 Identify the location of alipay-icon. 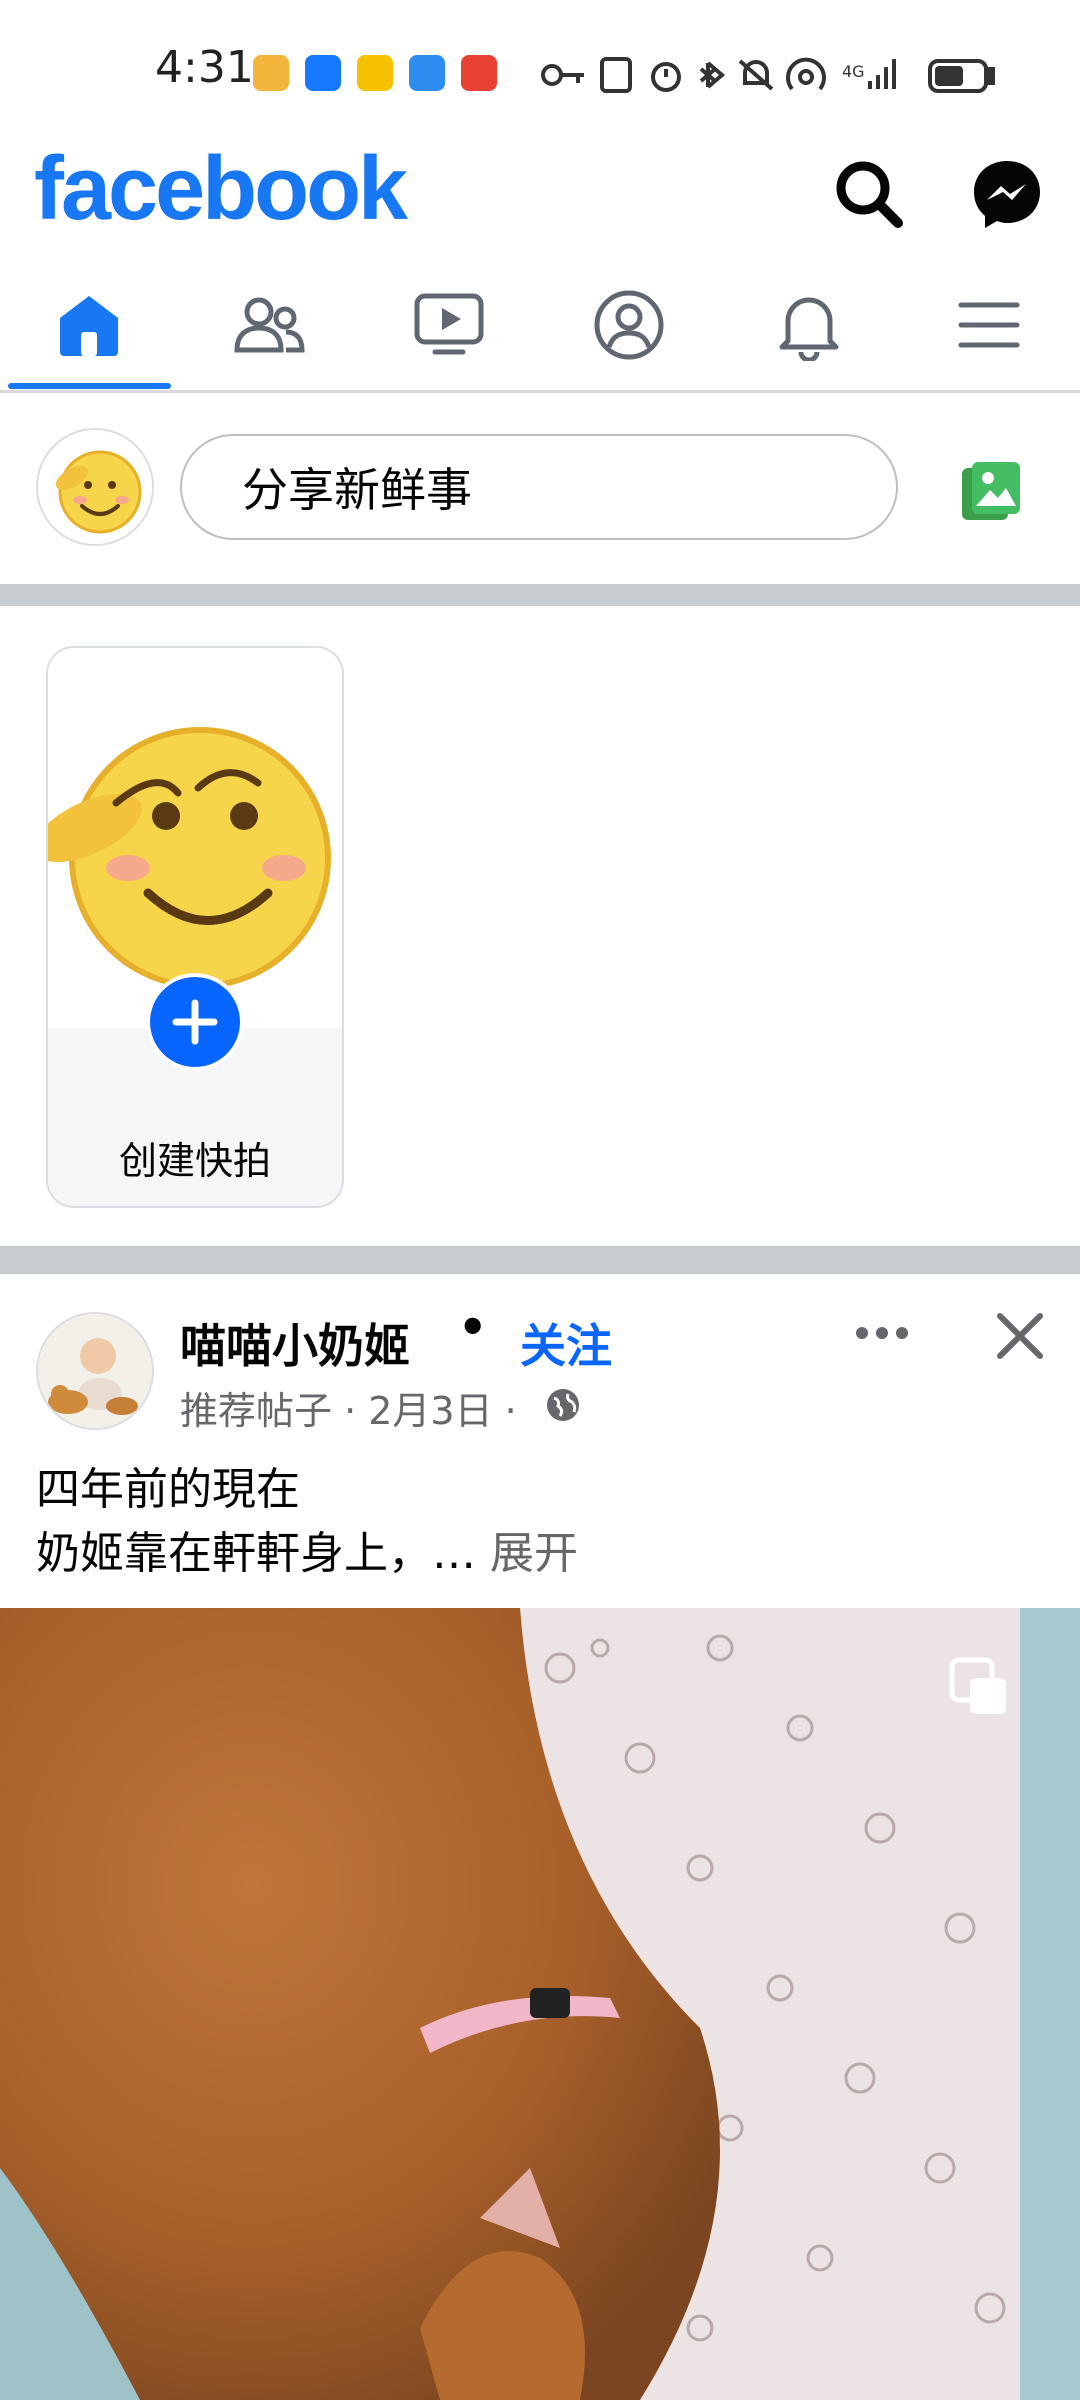
(323, 73).